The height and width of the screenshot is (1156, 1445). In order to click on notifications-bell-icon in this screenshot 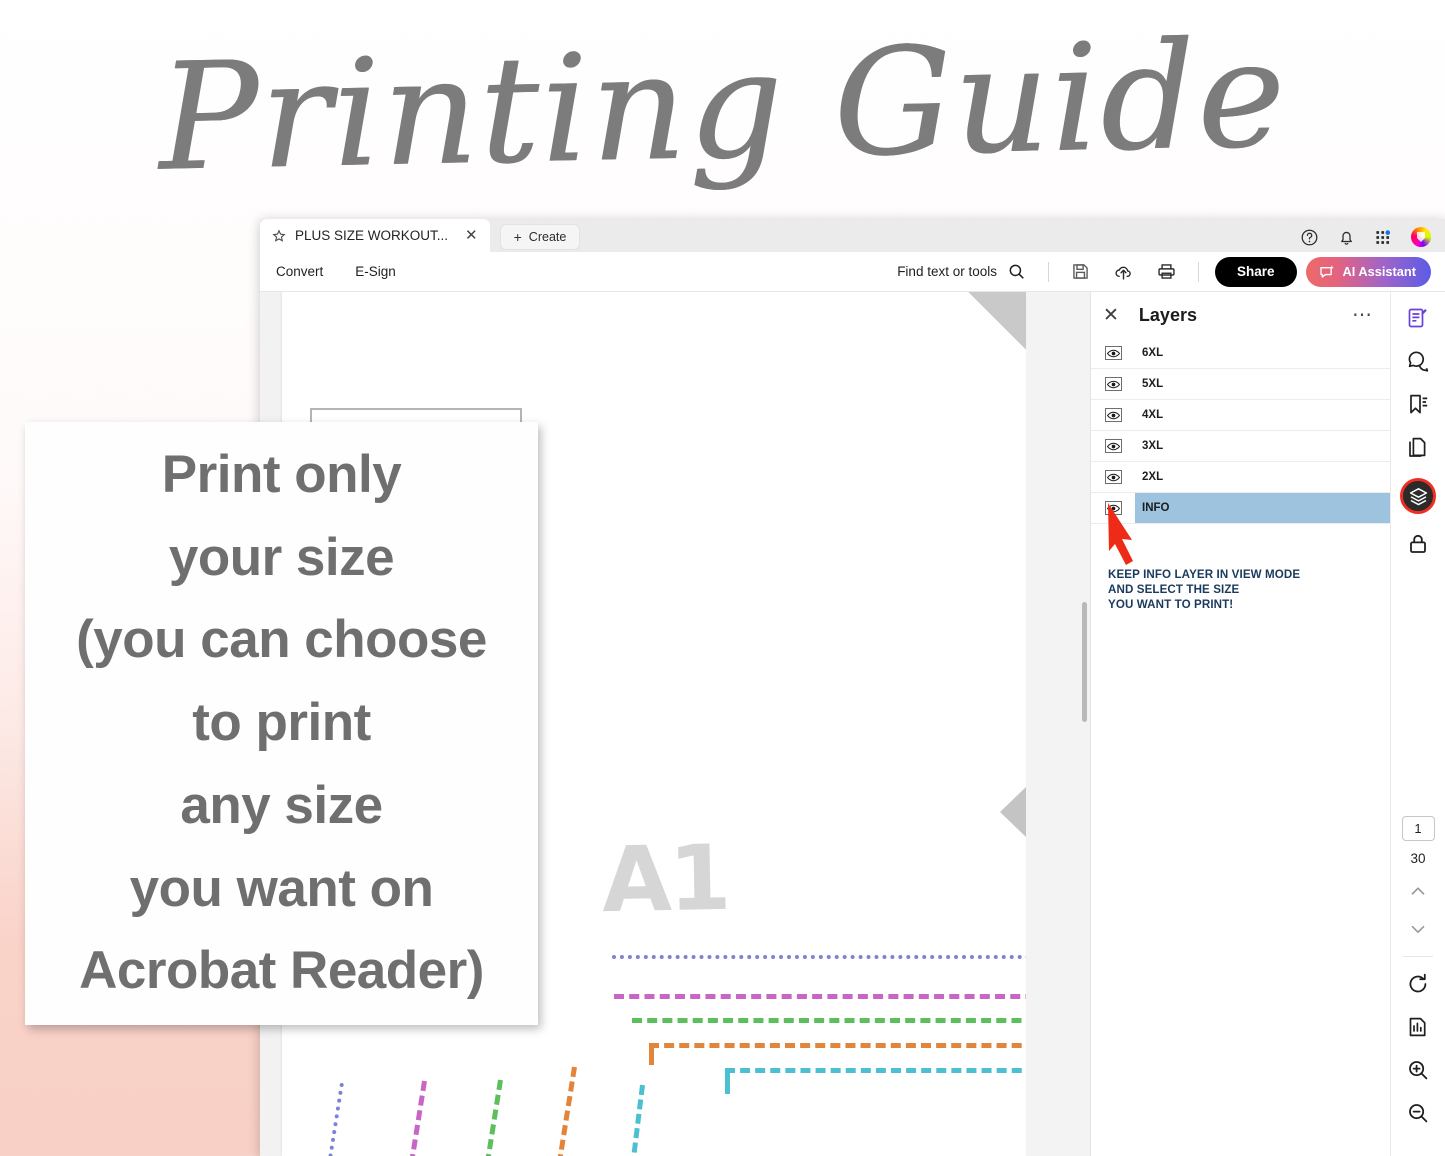, I will do `click(1346, 237)`.